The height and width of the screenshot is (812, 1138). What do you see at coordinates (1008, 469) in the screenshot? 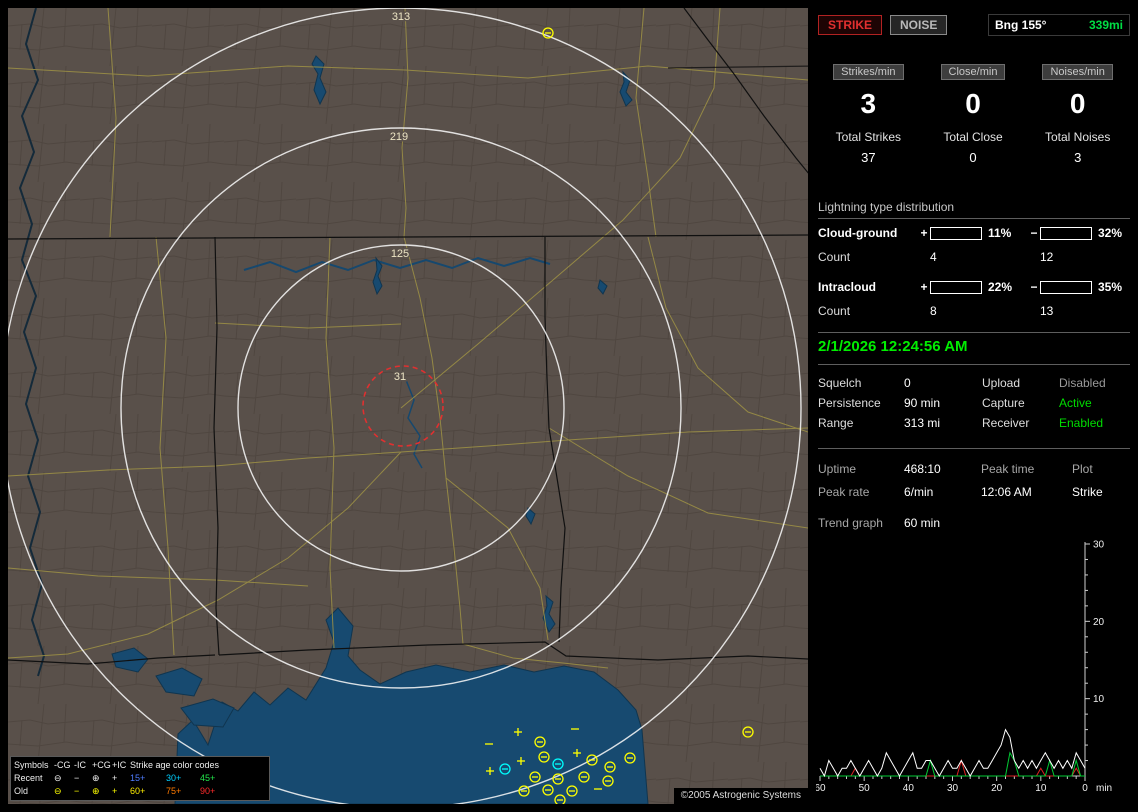
I see `peak-time-label: Peak time` at bounding box center [1008, 469].